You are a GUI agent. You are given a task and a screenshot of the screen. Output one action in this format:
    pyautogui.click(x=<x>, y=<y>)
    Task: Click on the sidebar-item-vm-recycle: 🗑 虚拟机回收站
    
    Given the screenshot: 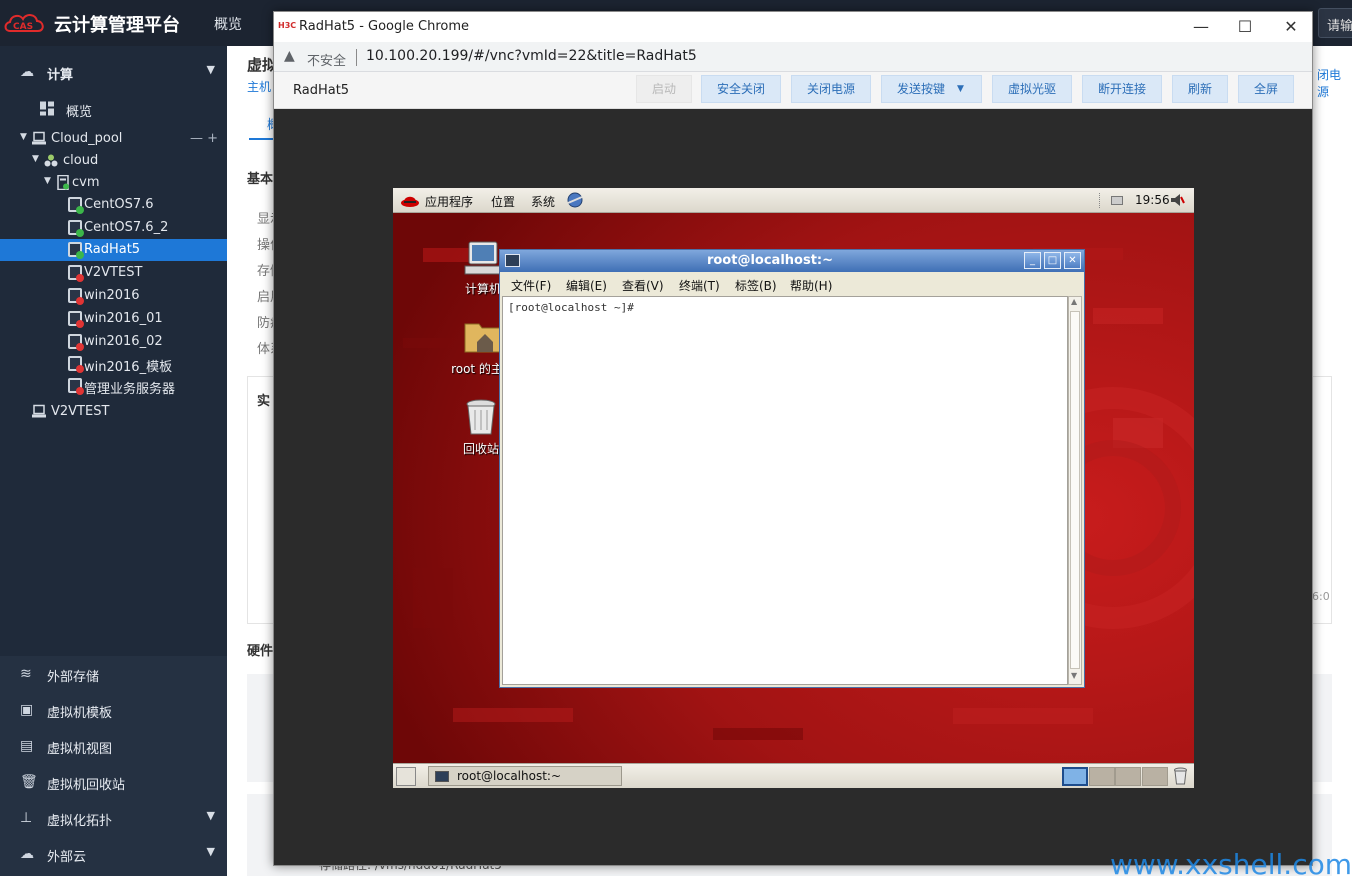 What is the action you would take?
    pyautogui.click(x=113, y=782)
    